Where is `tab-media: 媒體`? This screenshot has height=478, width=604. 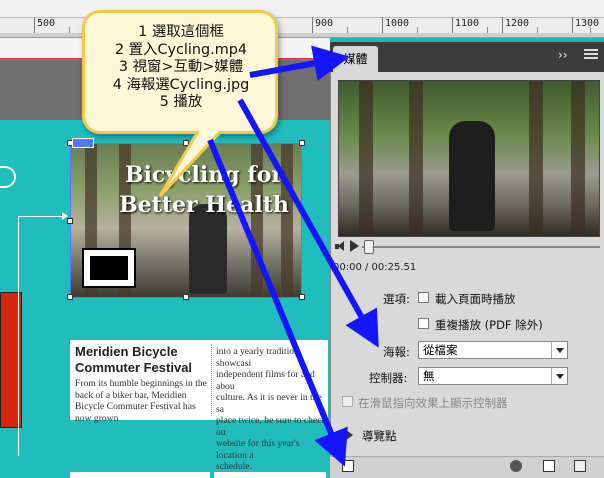 tab-media: 媒體 is located at coordinates (355, 59).